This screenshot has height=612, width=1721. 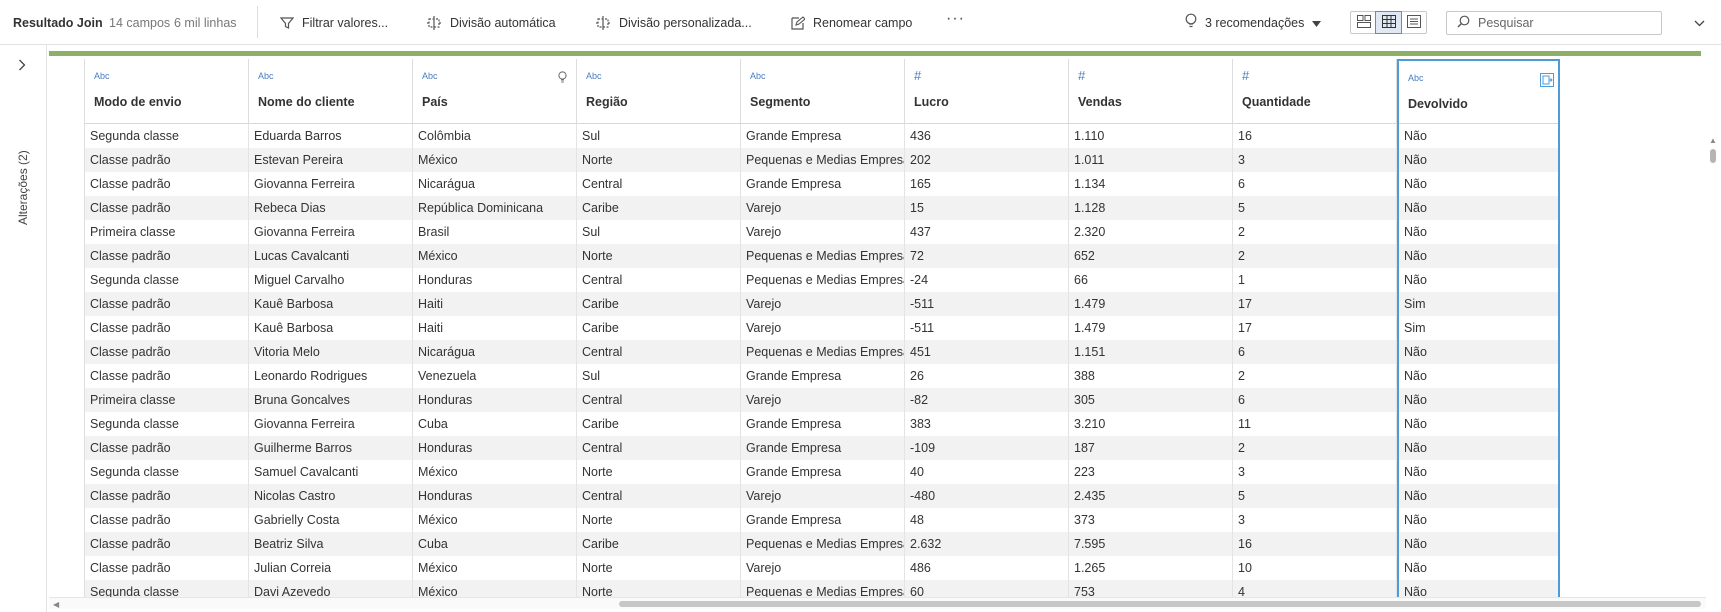 I want to click on table-cell: 652, so click(x=1151, y=256).